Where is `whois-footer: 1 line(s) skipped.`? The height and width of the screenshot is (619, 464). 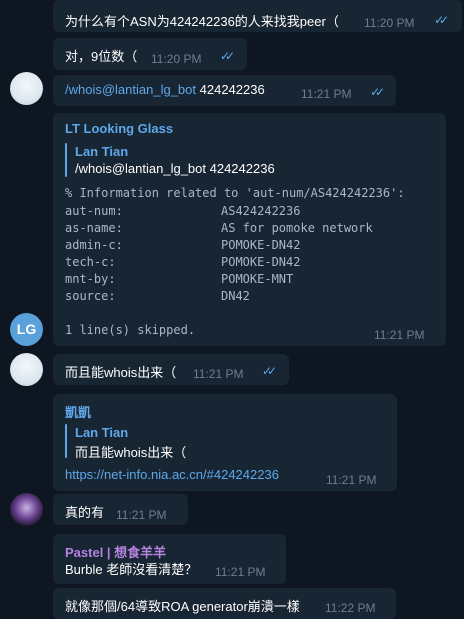
whois-footer: 1 line(s) skipped. is located at coordinates (130, 330).